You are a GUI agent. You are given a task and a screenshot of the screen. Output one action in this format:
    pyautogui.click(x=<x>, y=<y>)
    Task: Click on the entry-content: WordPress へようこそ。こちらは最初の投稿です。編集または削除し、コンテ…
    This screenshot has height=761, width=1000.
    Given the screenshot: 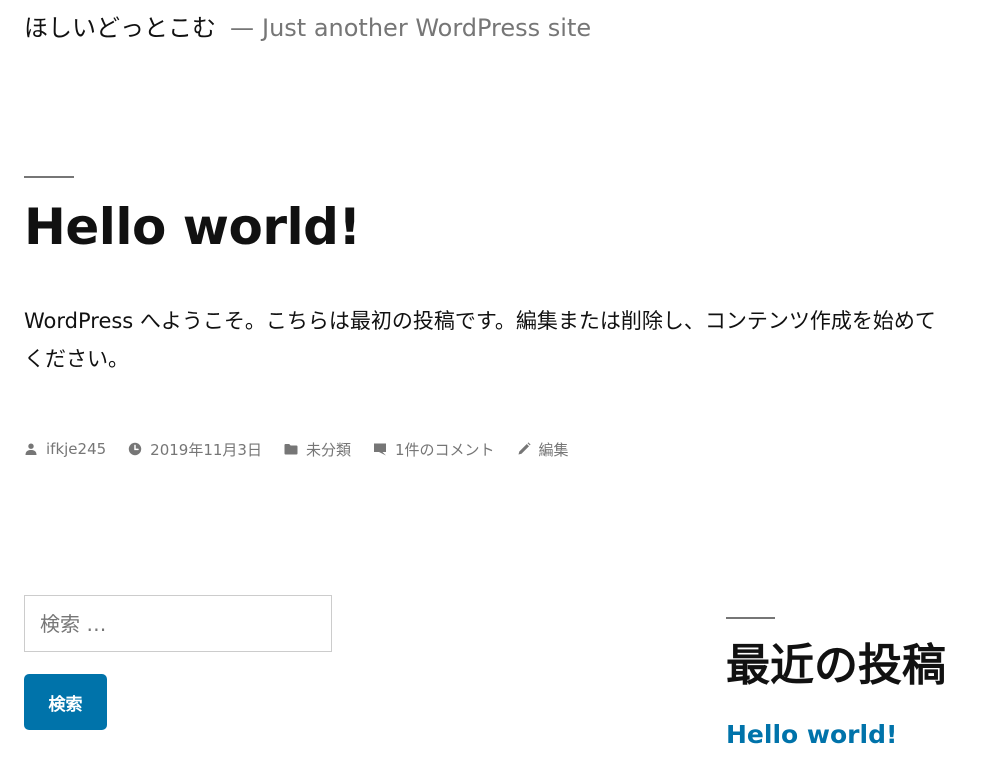 What is the action you would take?
    pyautogui.click(x=480, y=340)
    